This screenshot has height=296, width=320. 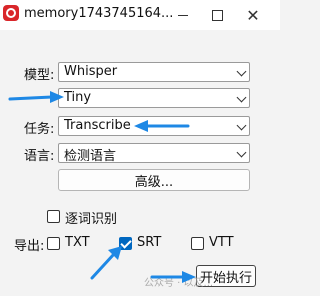 I want to click on language-label: 语言:, so click(x=39, y=156).